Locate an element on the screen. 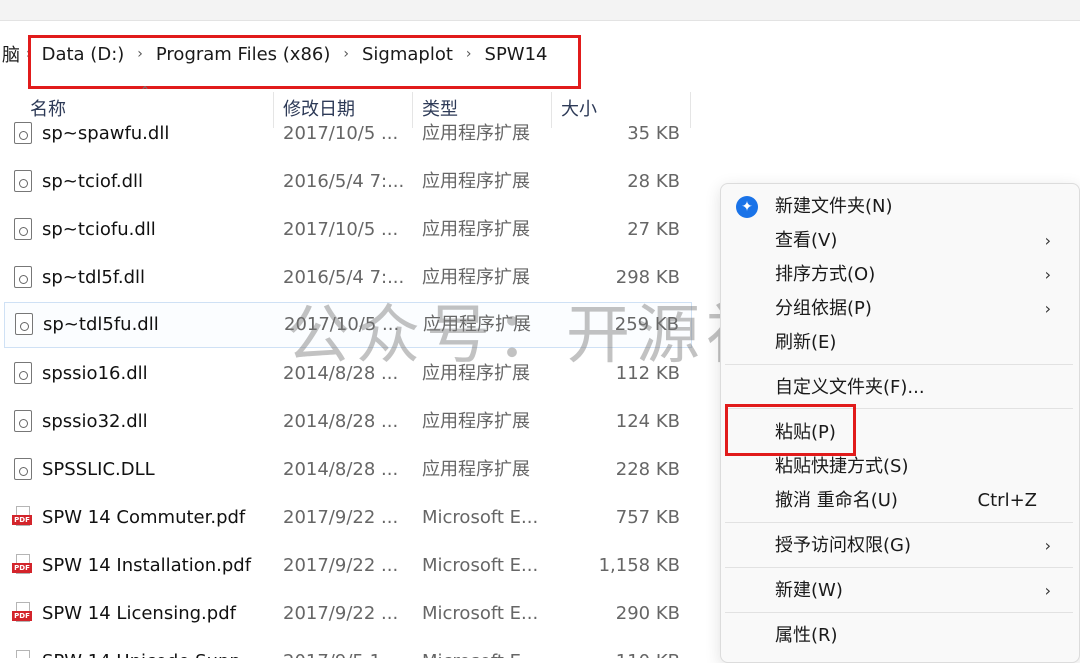 The height and width of the screenshot is (663, 1080). file-size: 110 KB is located at coordinates (648, 649).